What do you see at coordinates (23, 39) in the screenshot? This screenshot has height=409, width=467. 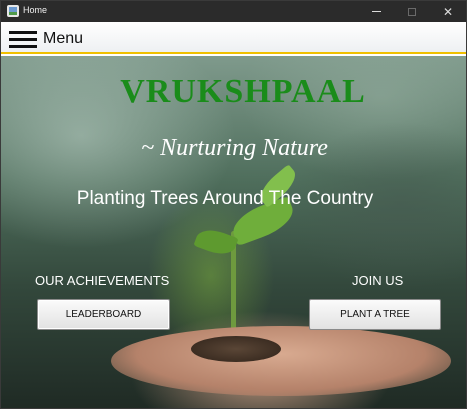 I see `hamburger-icon` at bounding box center [23, 39].